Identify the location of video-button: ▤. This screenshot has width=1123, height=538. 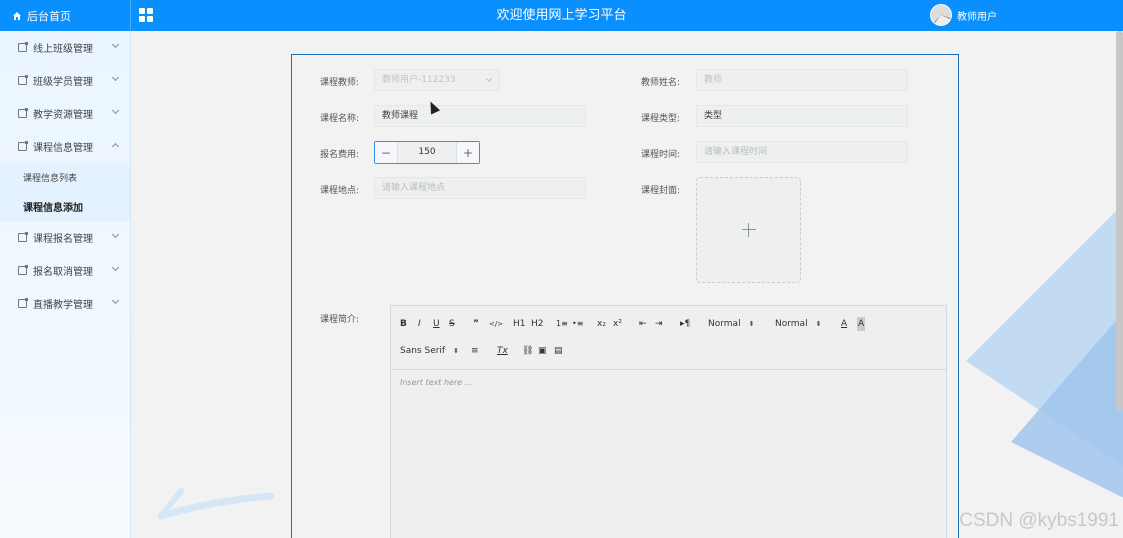
(558, 351).